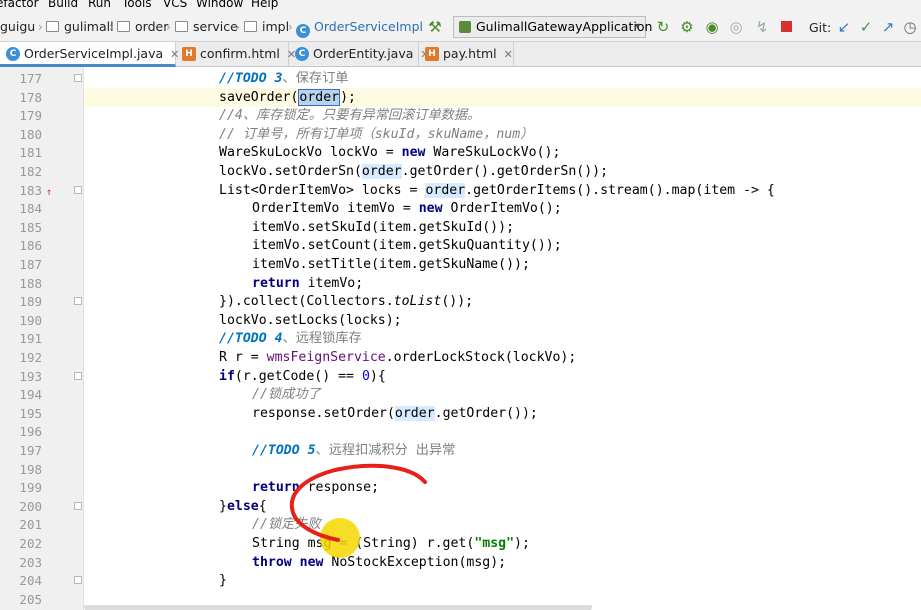  What do you see at coordinates (331, 283) in the screenshot?
I see `code-token: itemVo;` at bounding box center [331, 283].